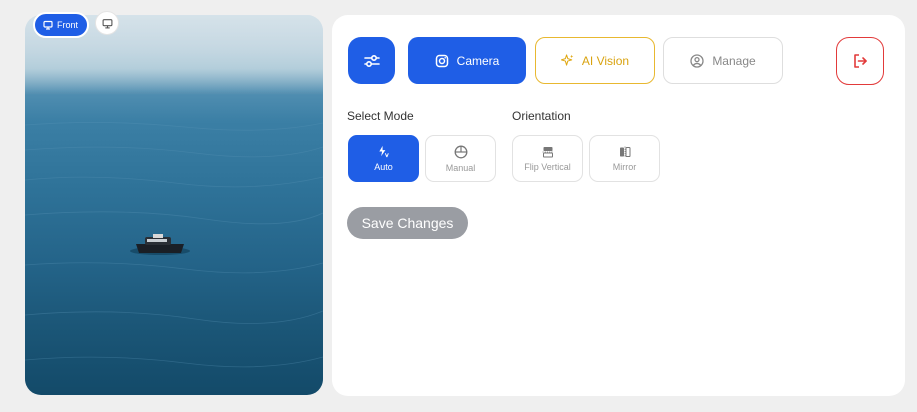 The image size is (917, 412). I want to click on mode-manual-label: Manual, so click(460, 167).